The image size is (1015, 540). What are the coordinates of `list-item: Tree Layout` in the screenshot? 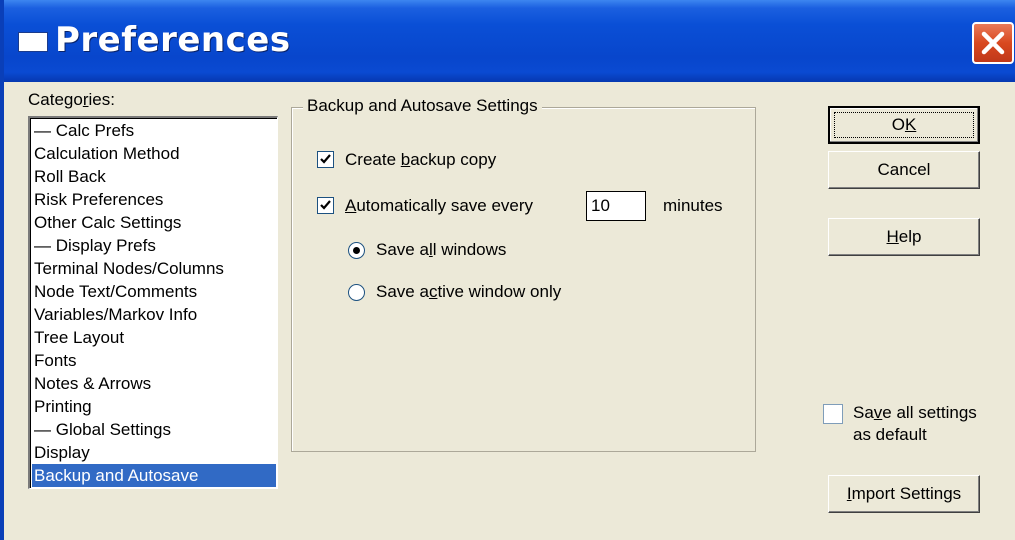 It's located at (154, 337).